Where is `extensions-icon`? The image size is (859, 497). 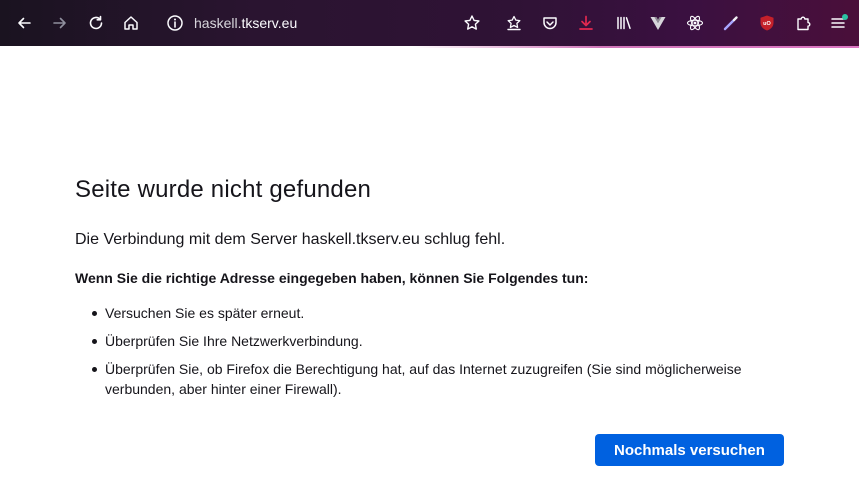 extensions-icon is located at coordinates (804, 23).